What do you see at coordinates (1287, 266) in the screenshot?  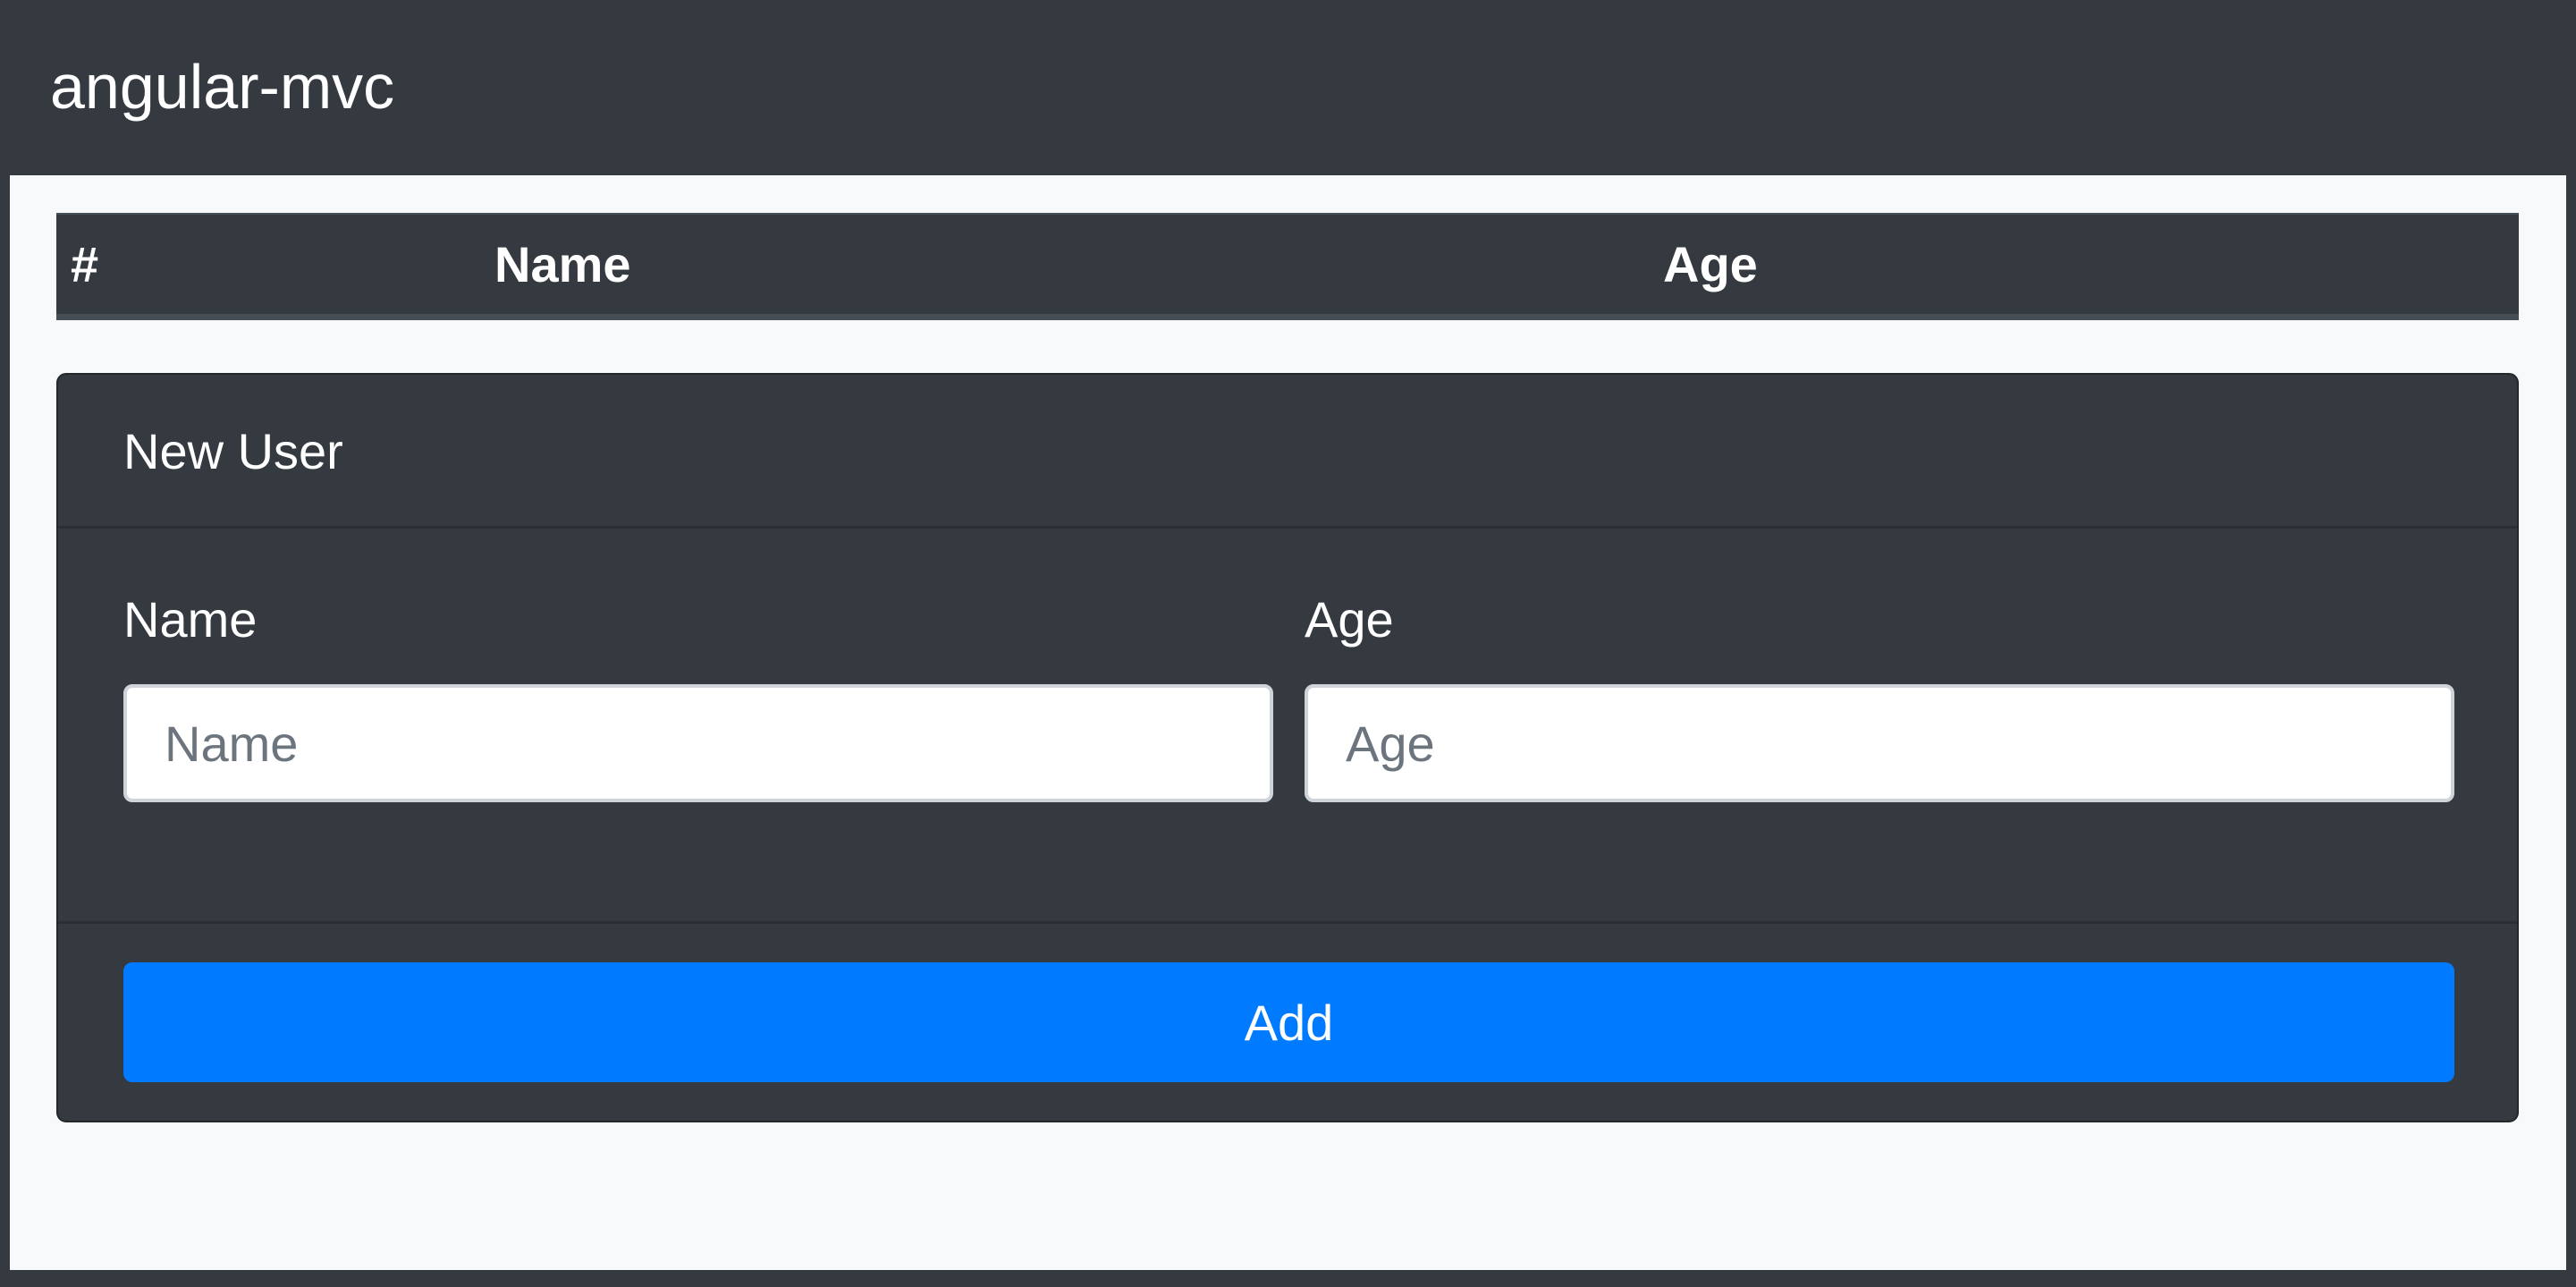 I see `users-table: # Name Age` at bounding box center [1287, 266].